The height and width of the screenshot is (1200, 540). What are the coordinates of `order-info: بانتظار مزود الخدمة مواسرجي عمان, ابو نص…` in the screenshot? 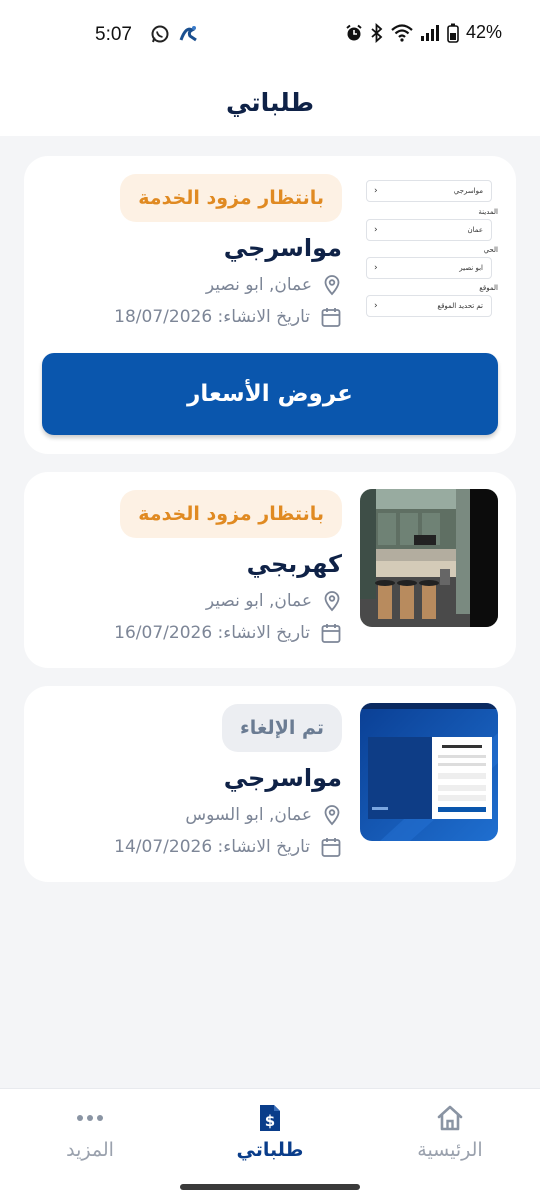 It's located at (228, 251).